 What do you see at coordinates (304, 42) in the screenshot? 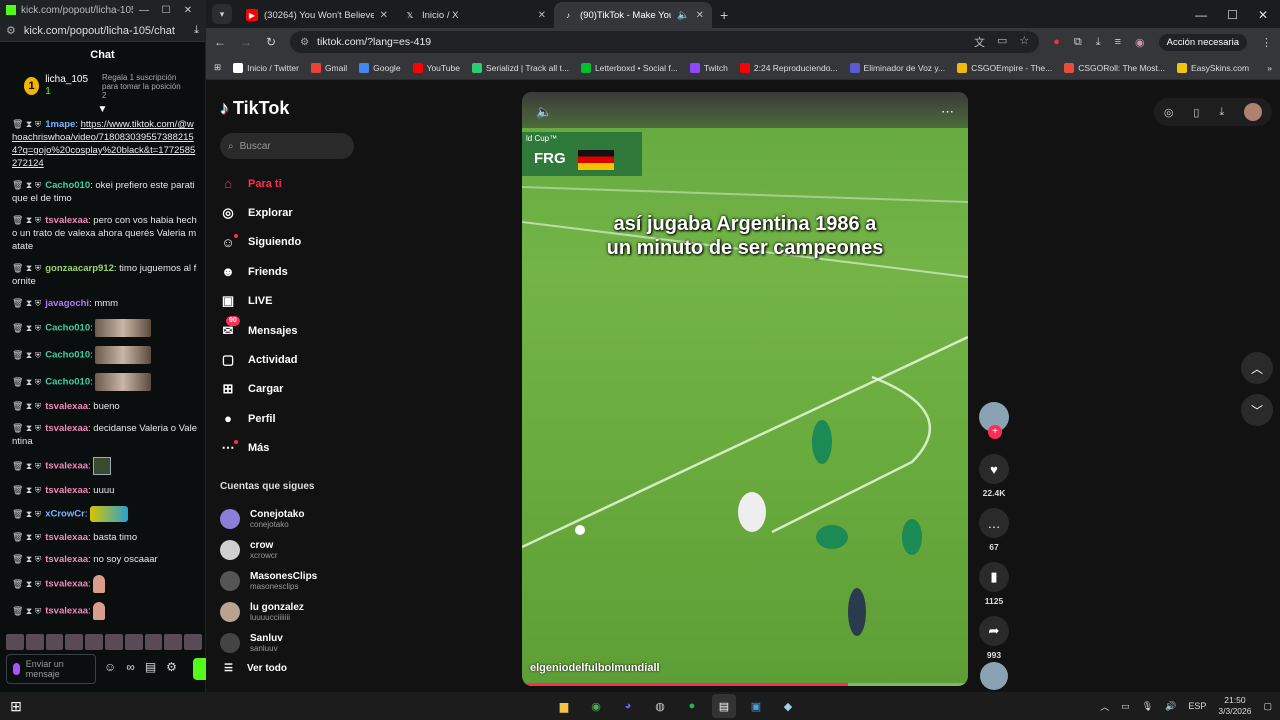
I see `site-info-icon: ⚙` at bounding box center [304, 42].